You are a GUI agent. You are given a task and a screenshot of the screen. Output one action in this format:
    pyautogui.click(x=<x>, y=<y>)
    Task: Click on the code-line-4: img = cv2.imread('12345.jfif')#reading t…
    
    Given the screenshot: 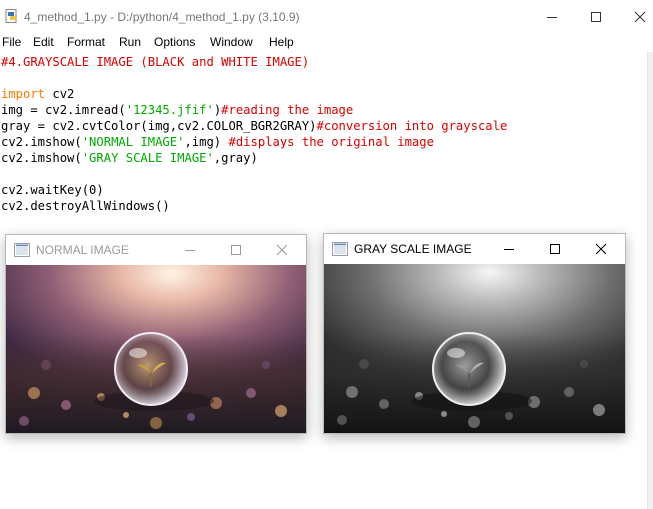 What is the action you would take?
    pyautogui.click(x=177, y=110)
    